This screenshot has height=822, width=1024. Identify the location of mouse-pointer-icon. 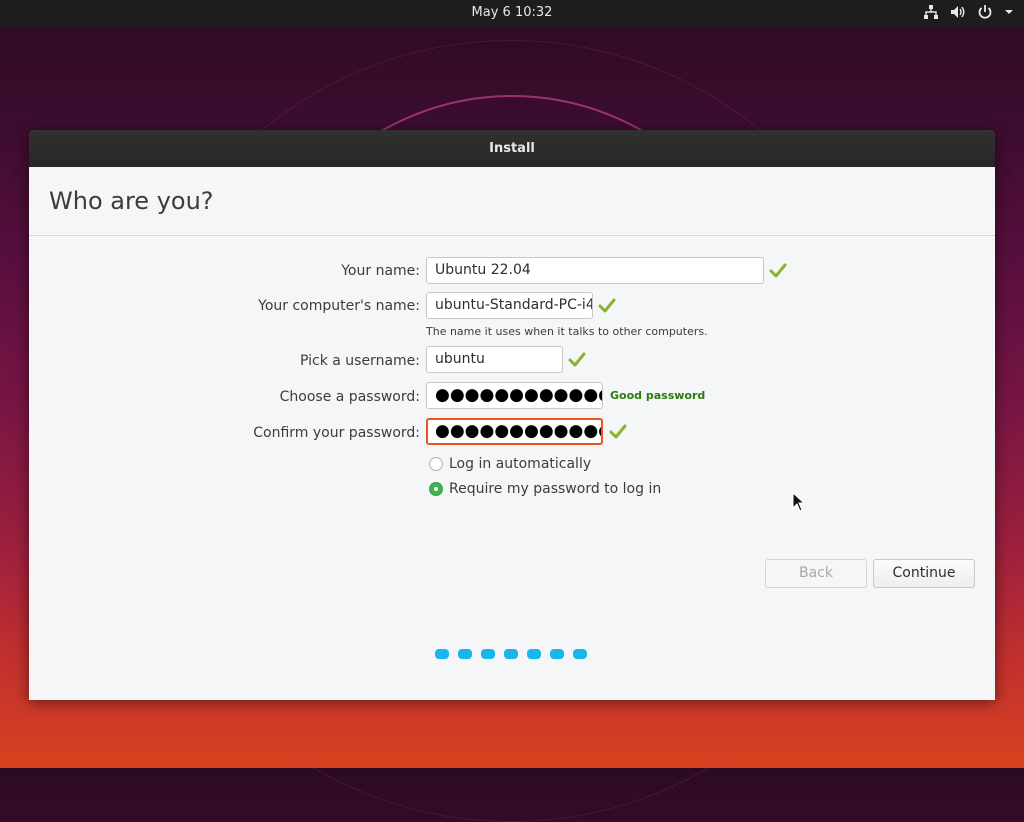
(799, 502).